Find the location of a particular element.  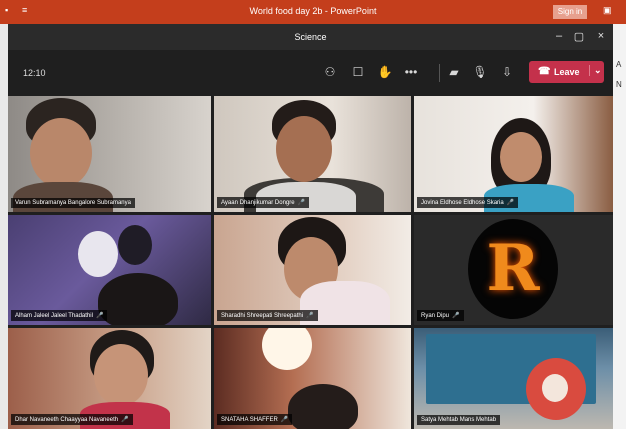

powerpoint-title: World food day 2b - PowerPoint is located at coordinates (313, 11).